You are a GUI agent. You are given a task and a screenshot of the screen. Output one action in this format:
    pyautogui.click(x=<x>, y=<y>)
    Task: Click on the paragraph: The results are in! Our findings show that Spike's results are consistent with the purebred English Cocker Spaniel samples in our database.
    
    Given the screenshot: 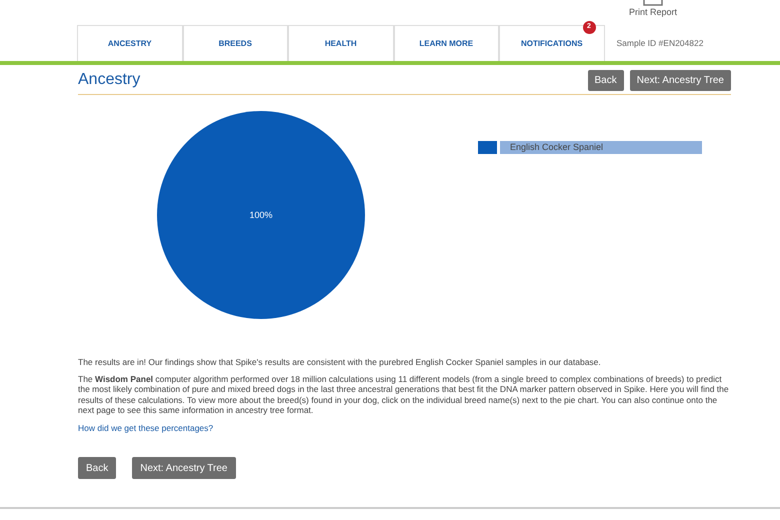 What is the action you would take?
    pyautogui.click(x=340, y=362)
    